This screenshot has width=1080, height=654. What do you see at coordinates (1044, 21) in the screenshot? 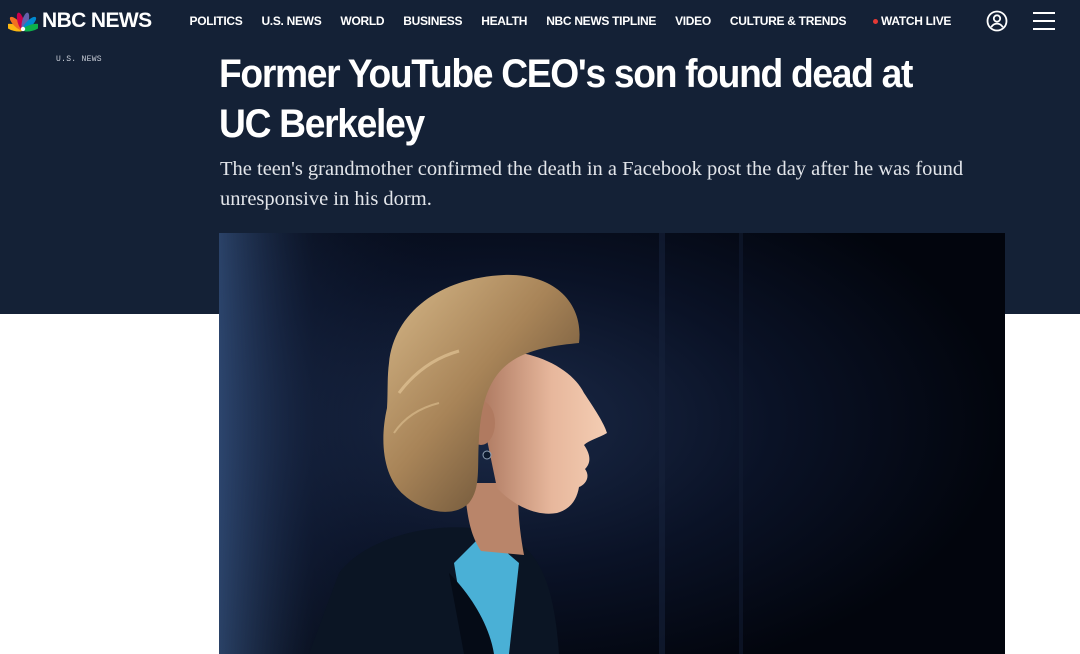
I see `hamburger-menu-icon` at bounding box center [1044, 21].